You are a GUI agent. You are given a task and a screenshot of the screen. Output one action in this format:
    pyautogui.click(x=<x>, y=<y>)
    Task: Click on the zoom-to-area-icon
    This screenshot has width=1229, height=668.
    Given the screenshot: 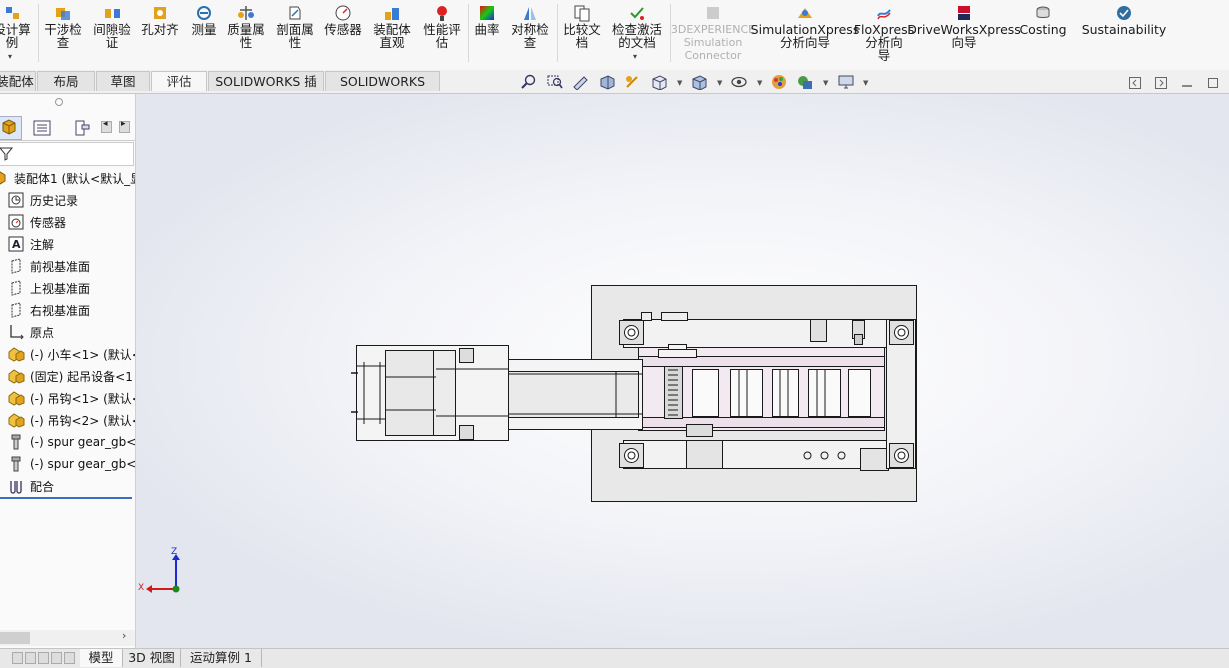 What is the action you would take?
    pyautogui.click(x=555, y=82)
    